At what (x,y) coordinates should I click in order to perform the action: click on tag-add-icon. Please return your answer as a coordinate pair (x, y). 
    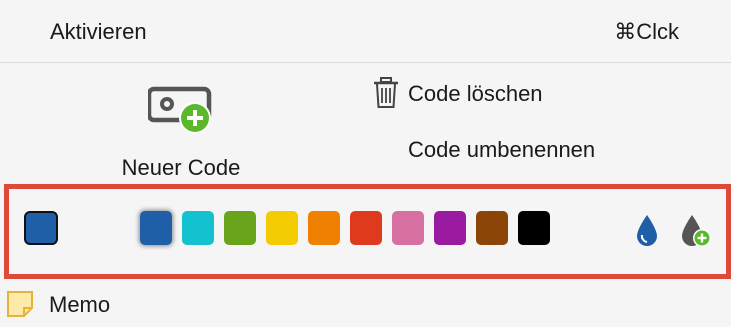
    Looking at the image, I should click on (180, 110).